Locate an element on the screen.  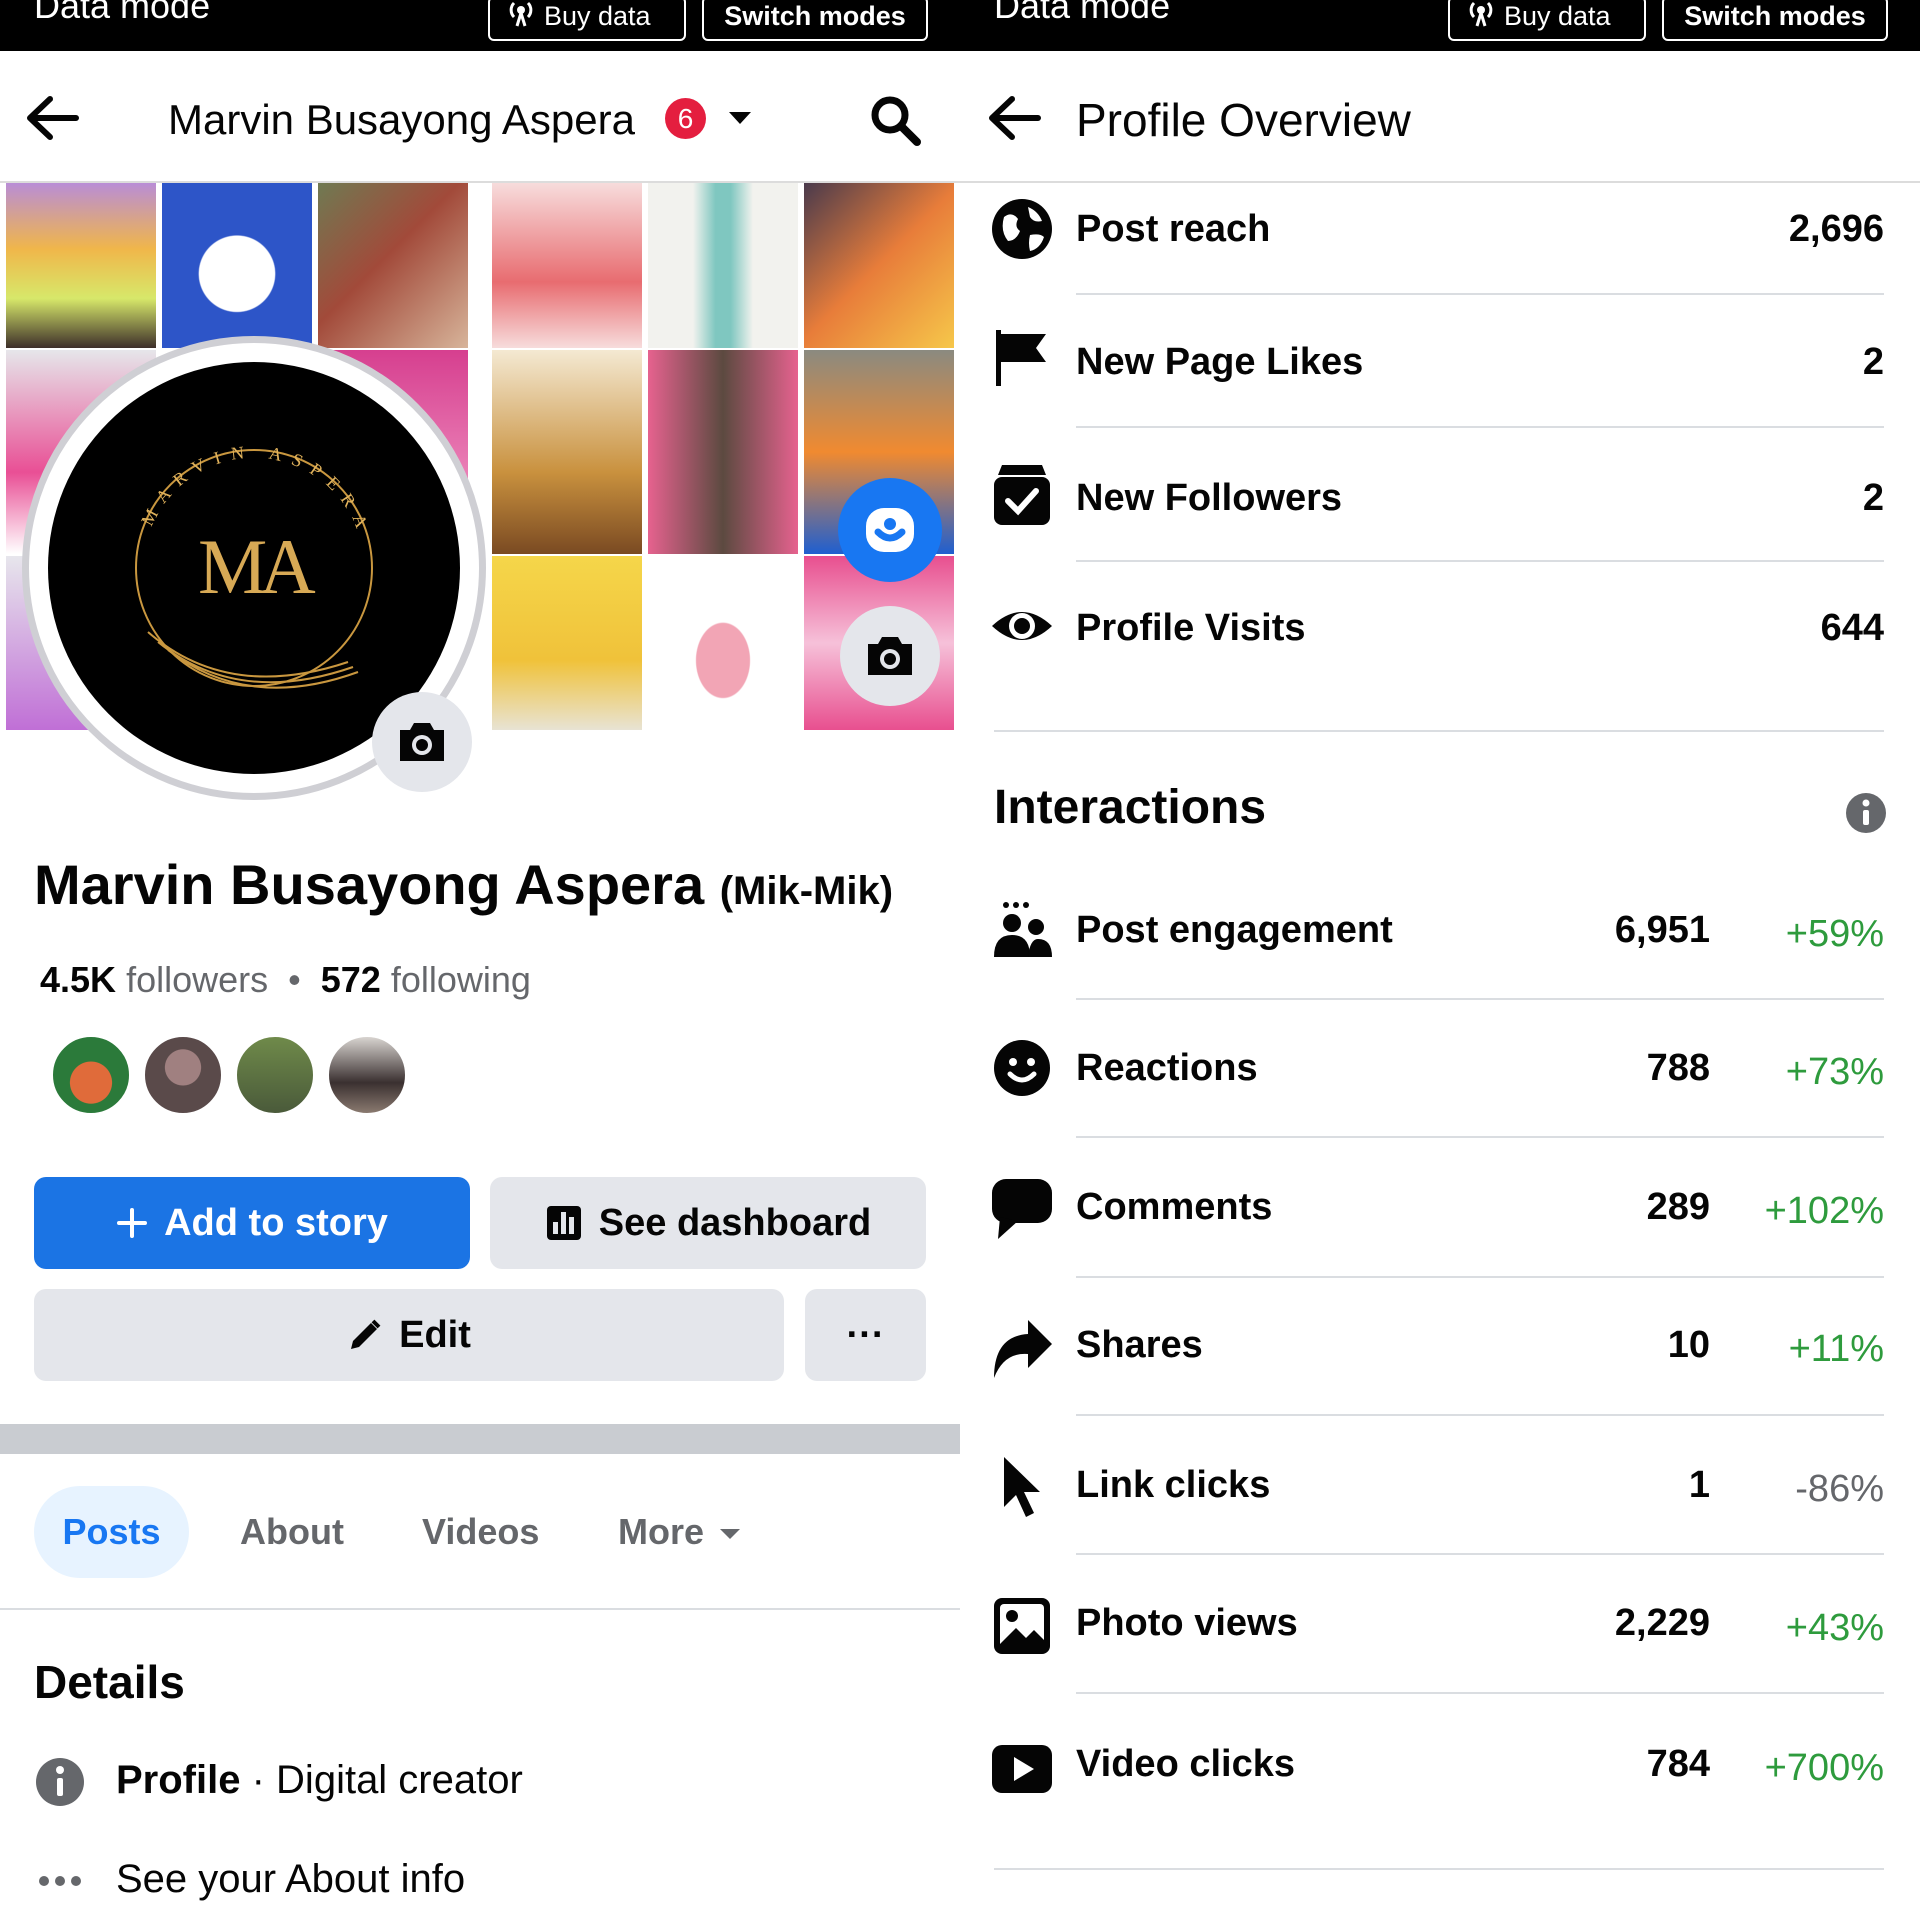
interaction-change: +59% is located at coordinates (1834, 934).